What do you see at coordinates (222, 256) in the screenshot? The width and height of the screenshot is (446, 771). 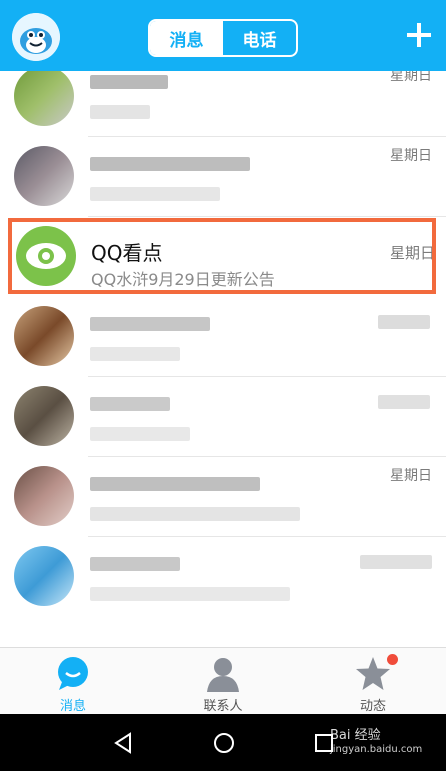 I see `highlight-box` at bounding box center [222, 256].